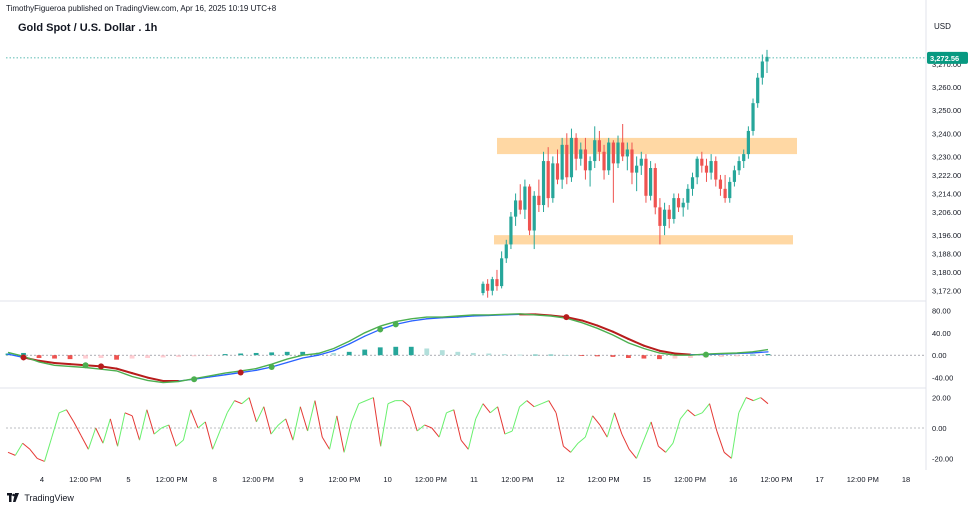 Image resolution: width=975 pixels, height=509 pixels. I want to click on tradingview-brand: TradingView, so click(40, 498).